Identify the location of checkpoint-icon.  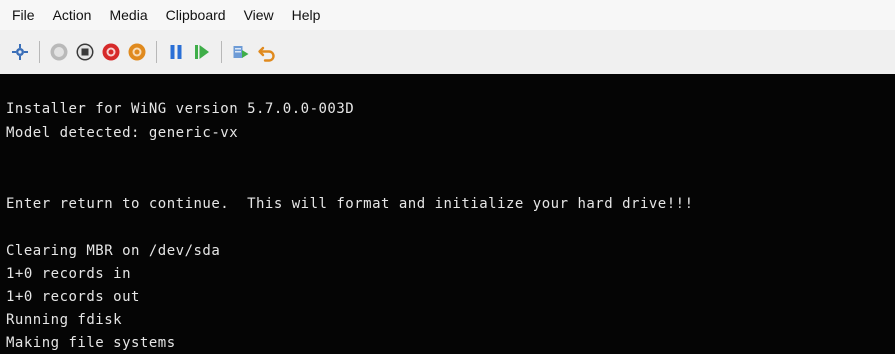
(241, 52).